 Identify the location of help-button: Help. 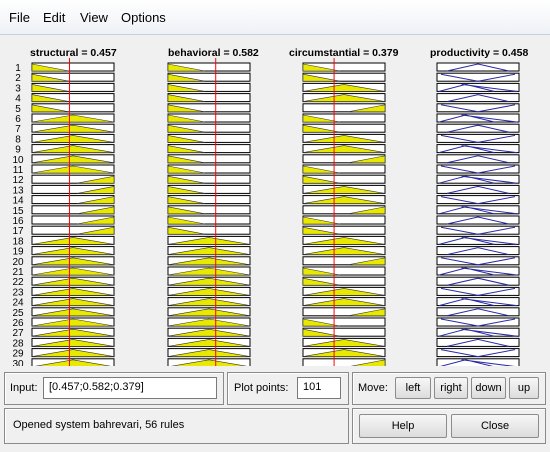
(403, 426).